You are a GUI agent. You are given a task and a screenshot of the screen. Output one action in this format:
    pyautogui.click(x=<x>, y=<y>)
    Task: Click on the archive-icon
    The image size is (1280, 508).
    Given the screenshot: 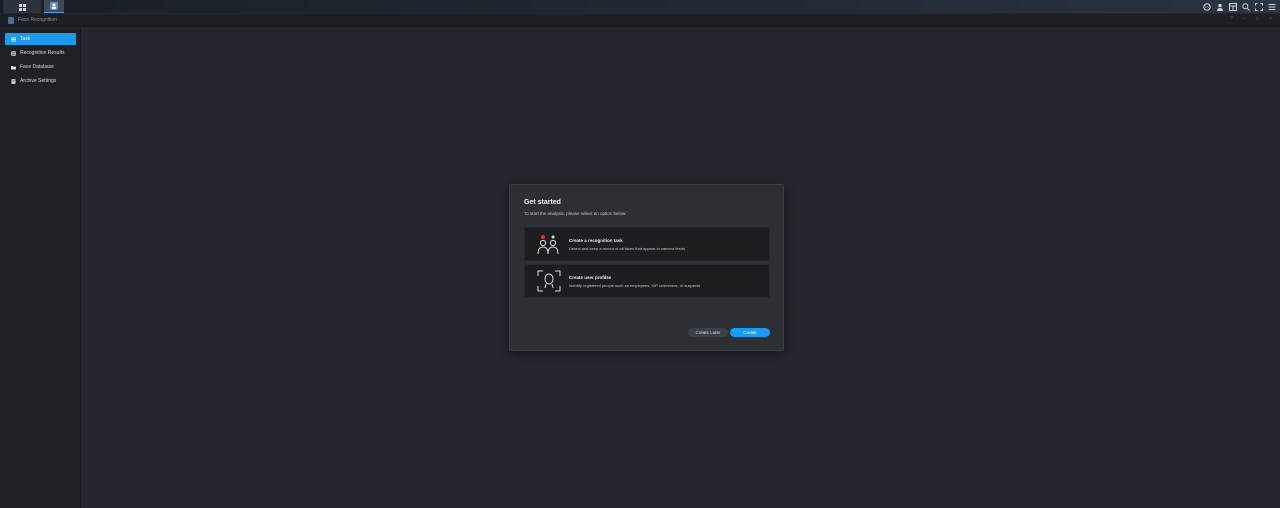 What is the action you would take?
    pyautogui.click(x=13, y=81)
    